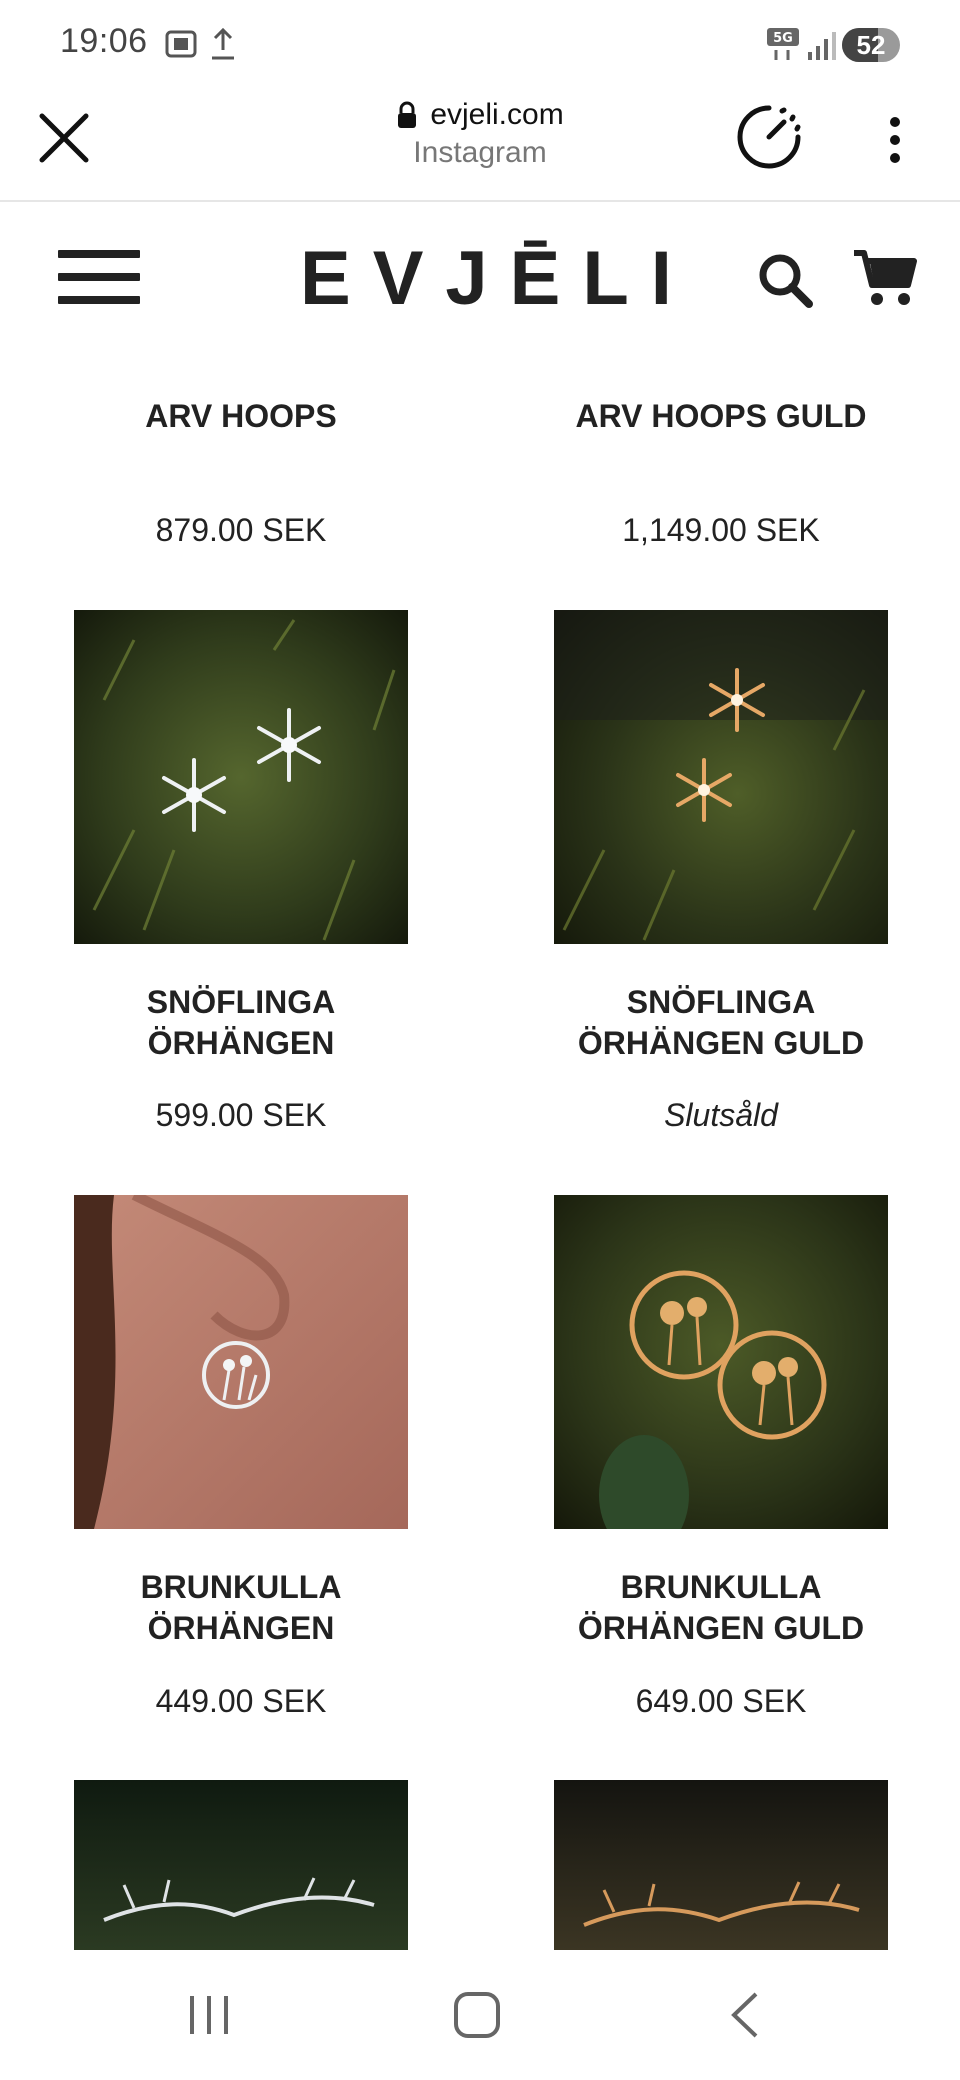  I want to click on price-label: 649.00 SEK, so click(721, 1701).